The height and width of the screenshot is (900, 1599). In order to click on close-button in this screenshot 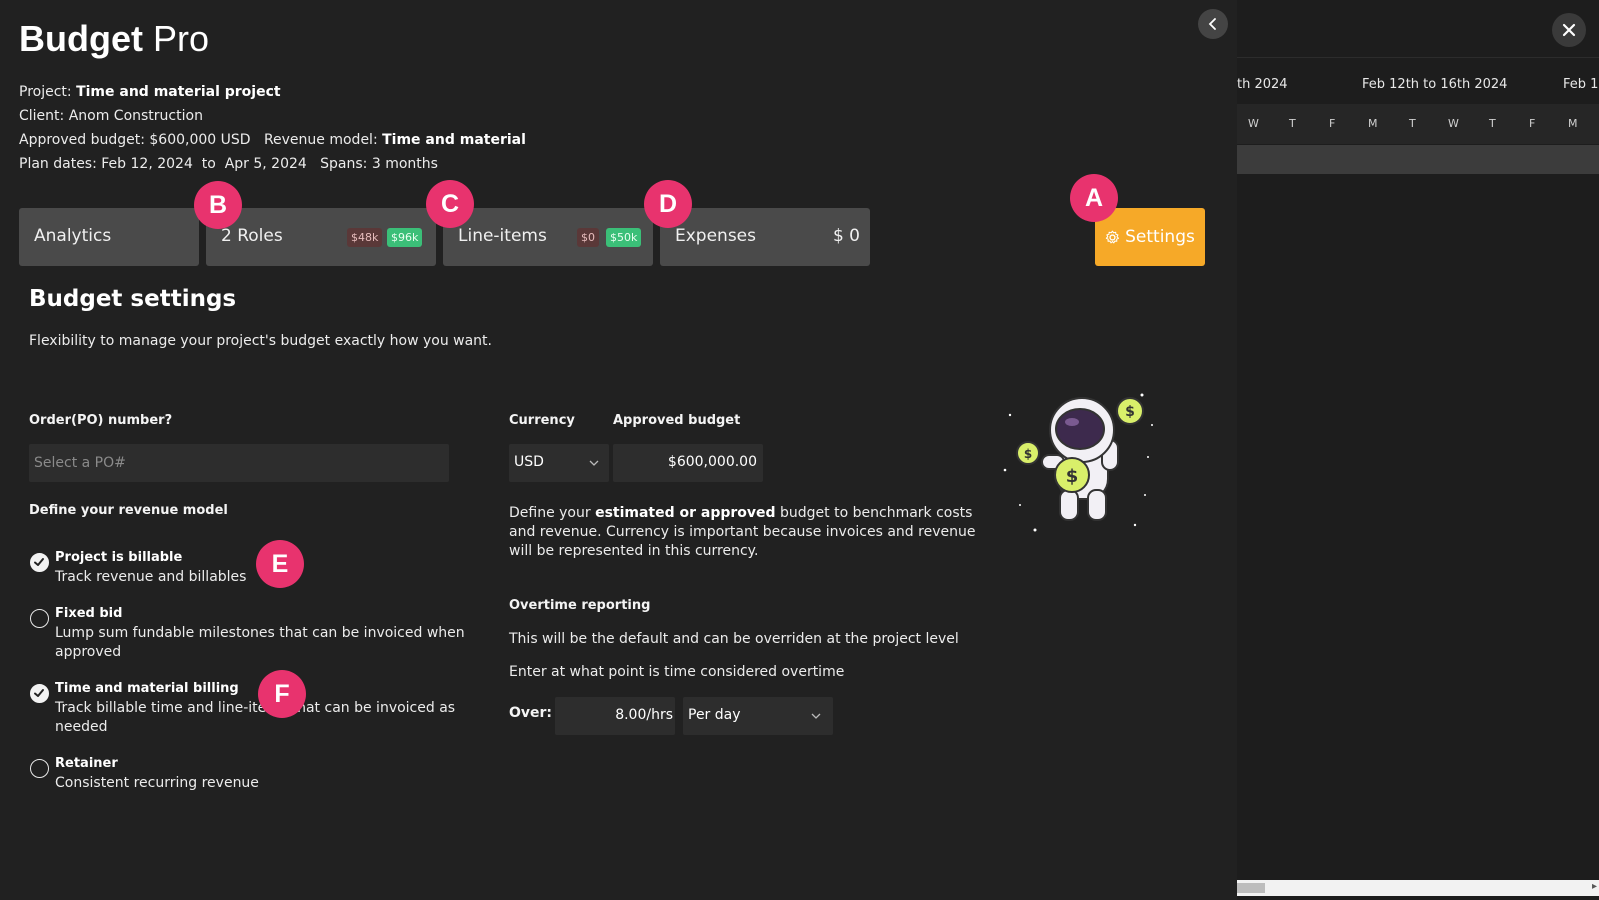, I will do `click(1569, 30)`.